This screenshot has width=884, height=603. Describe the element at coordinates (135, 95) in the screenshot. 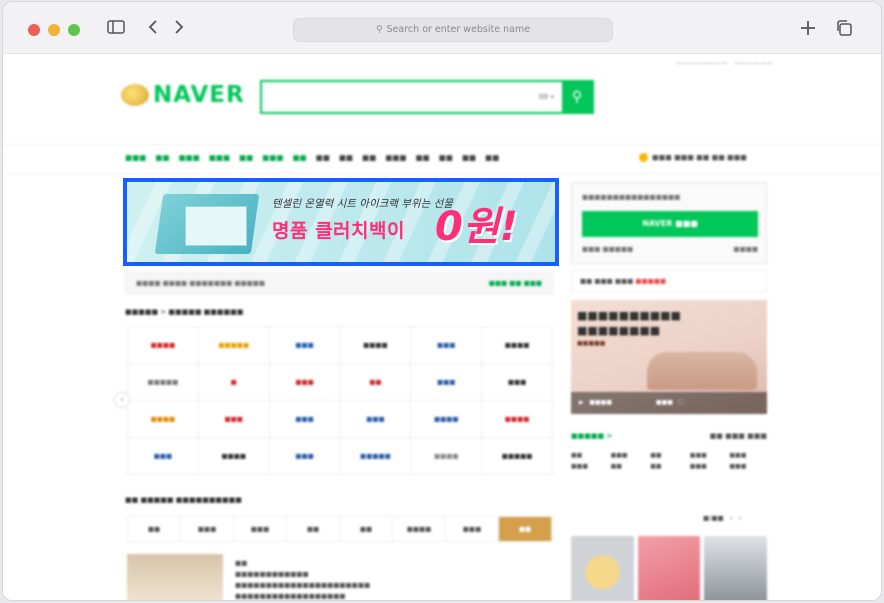

I see `logo-mascot-icon` at that location.